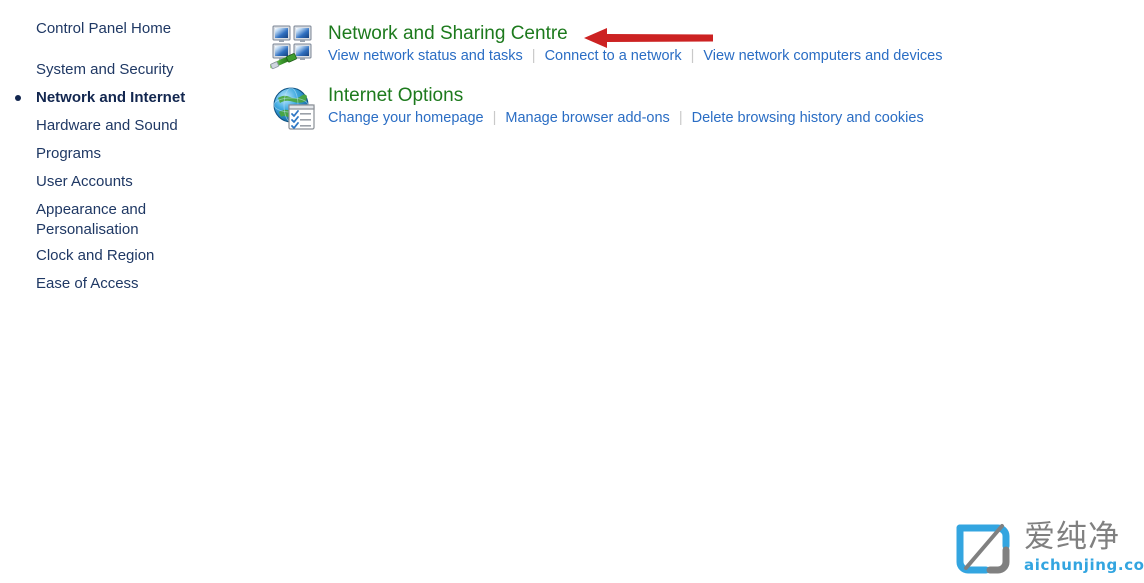 The width and height of the screenshot is (1144, 583). I want to click on link-change-your-homepage: Change your homepage, so click(406, 118).